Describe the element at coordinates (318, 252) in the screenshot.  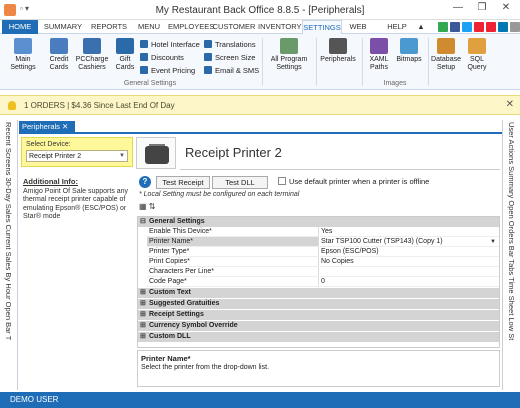
I see `property-row: Printer Type* Epson (ESC/POS)` at that location.